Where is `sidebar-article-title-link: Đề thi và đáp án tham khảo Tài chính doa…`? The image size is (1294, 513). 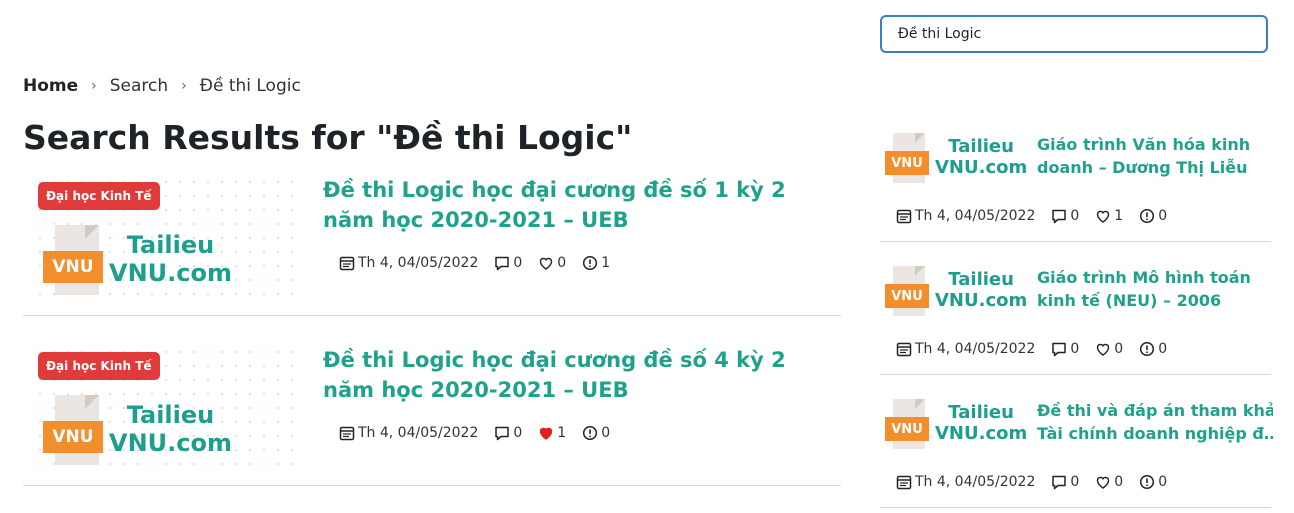 sidebar-article-title-link: Đề thi và đáp án tham khảo Tài chính doa… is located at coordinates (1155, 422).